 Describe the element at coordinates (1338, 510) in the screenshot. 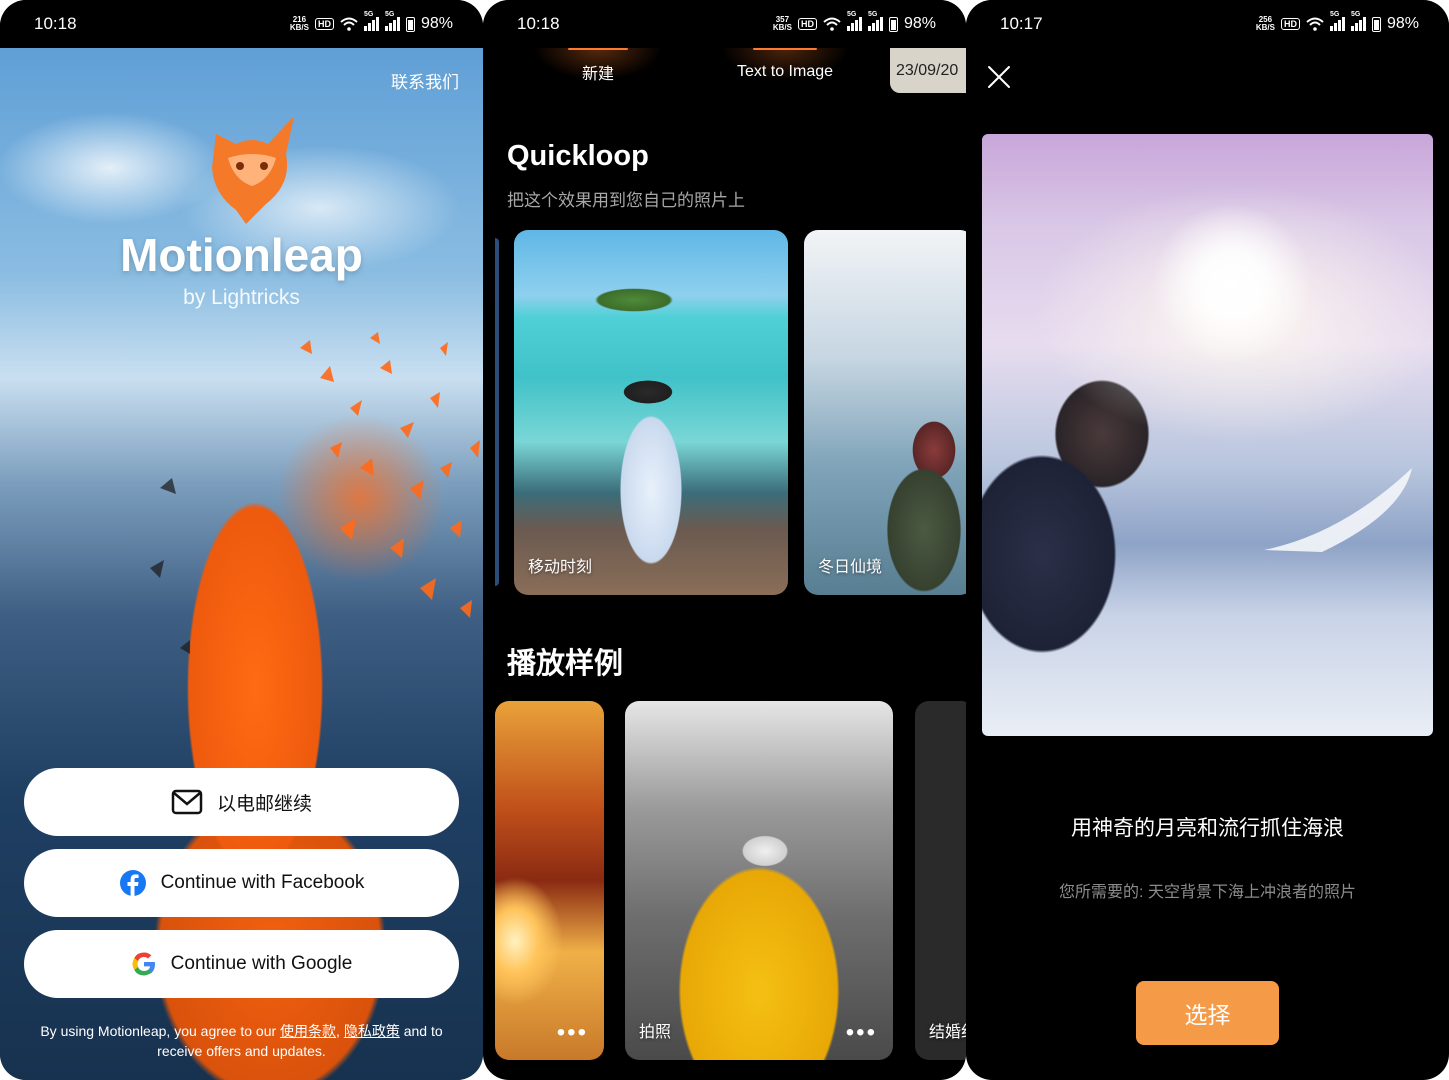

I see `surfboard-shape` at that location.